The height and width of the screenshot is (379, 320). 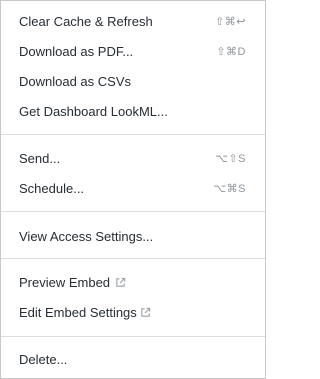 I want to click on preview-embed-item: Preview Embed, so click(x=133, y=283).